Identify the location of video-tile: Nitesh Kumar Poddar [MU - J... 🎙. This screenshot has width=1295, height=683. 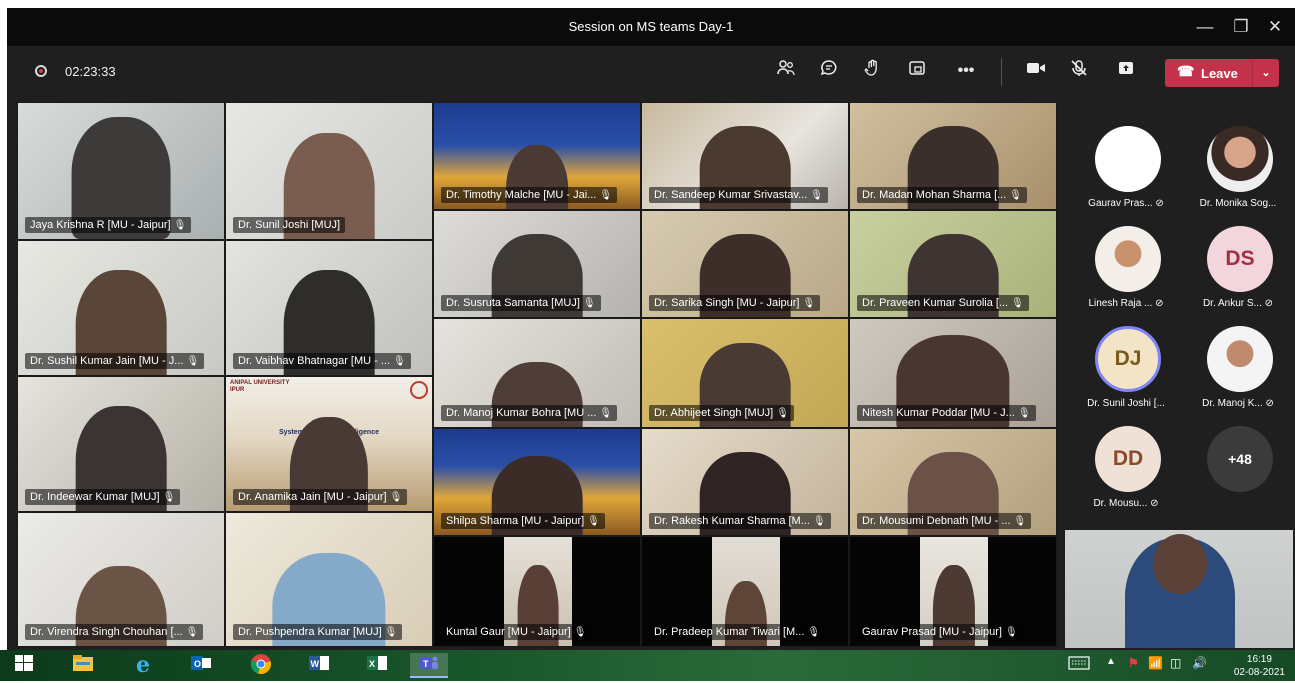
(953, 373).